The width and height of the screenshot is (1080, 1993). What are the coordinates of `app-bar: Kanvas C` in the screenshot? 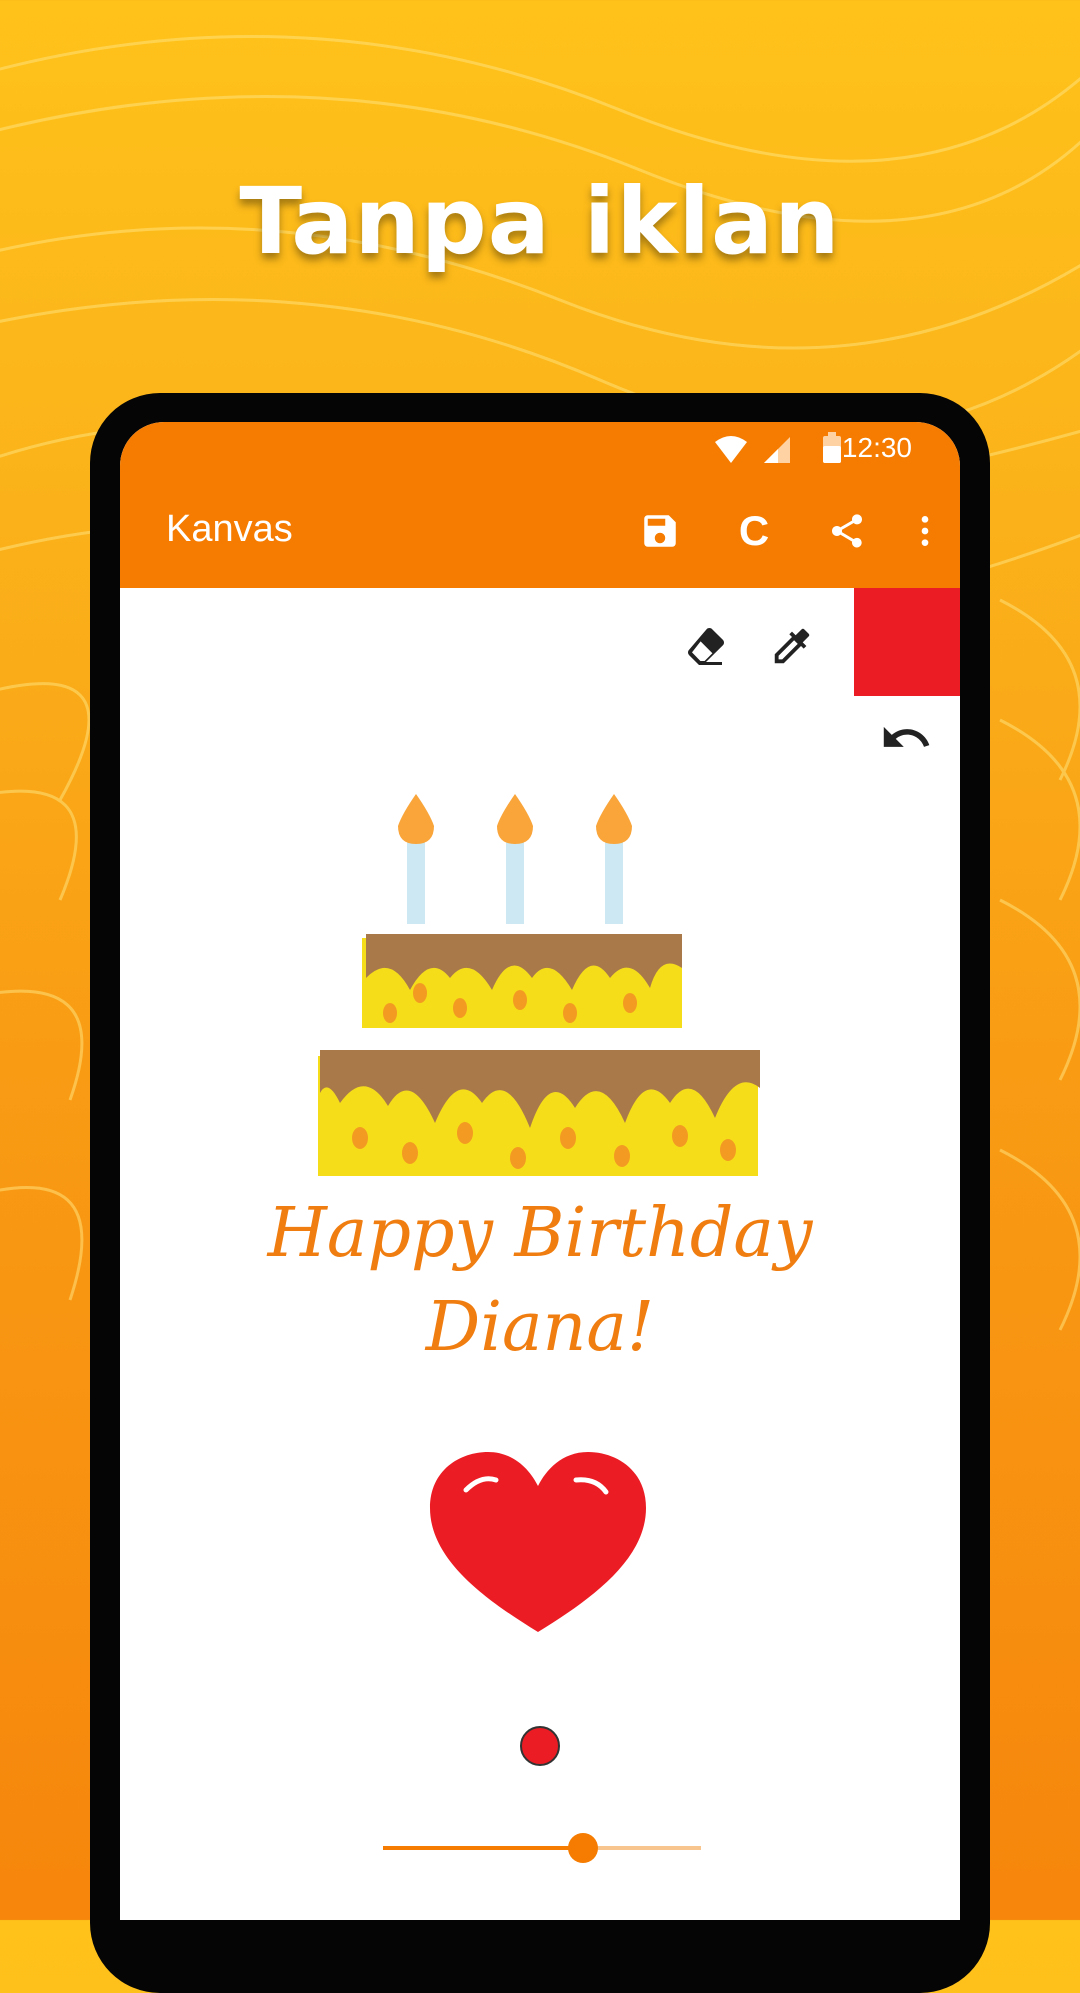 It's located at (540, 531).